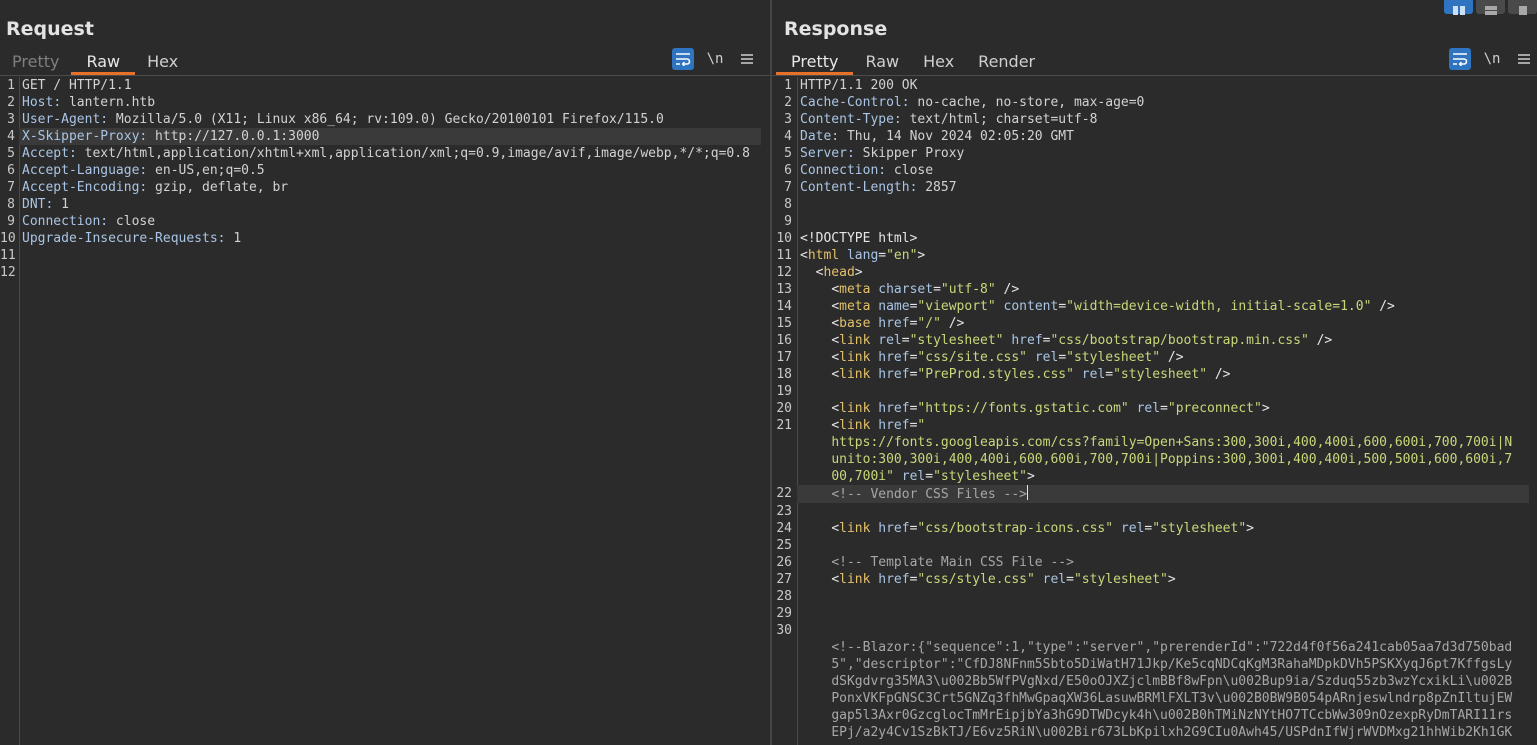  I want to click on line-number: 6, so click(788, 170).